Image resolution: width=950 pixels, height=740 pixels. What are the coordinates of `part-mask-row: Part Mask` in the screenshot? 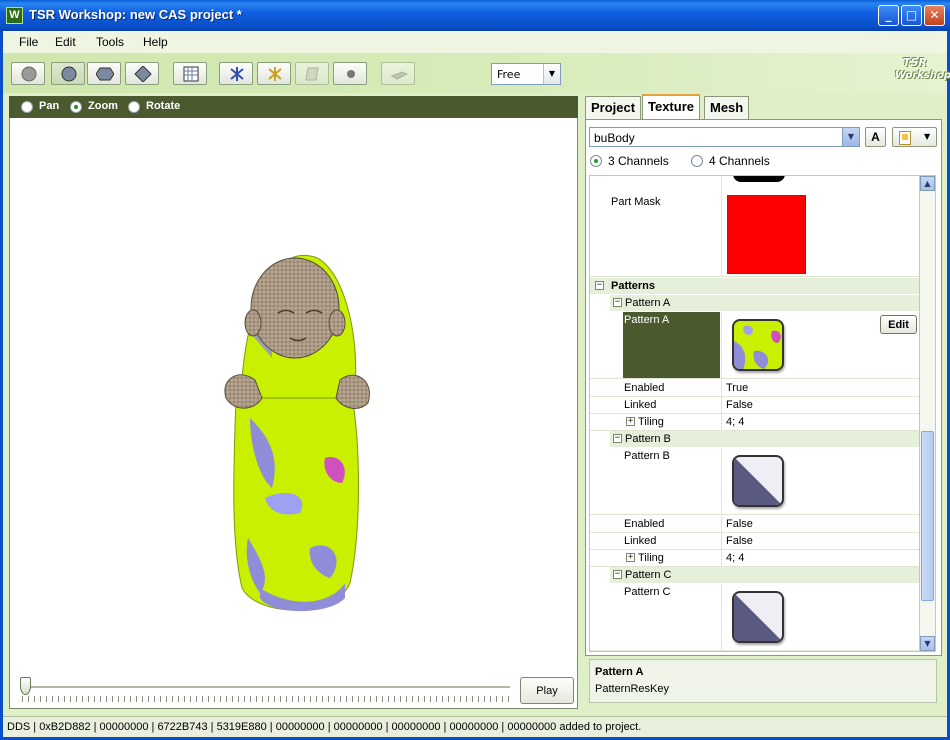 It's located at (754, 234).